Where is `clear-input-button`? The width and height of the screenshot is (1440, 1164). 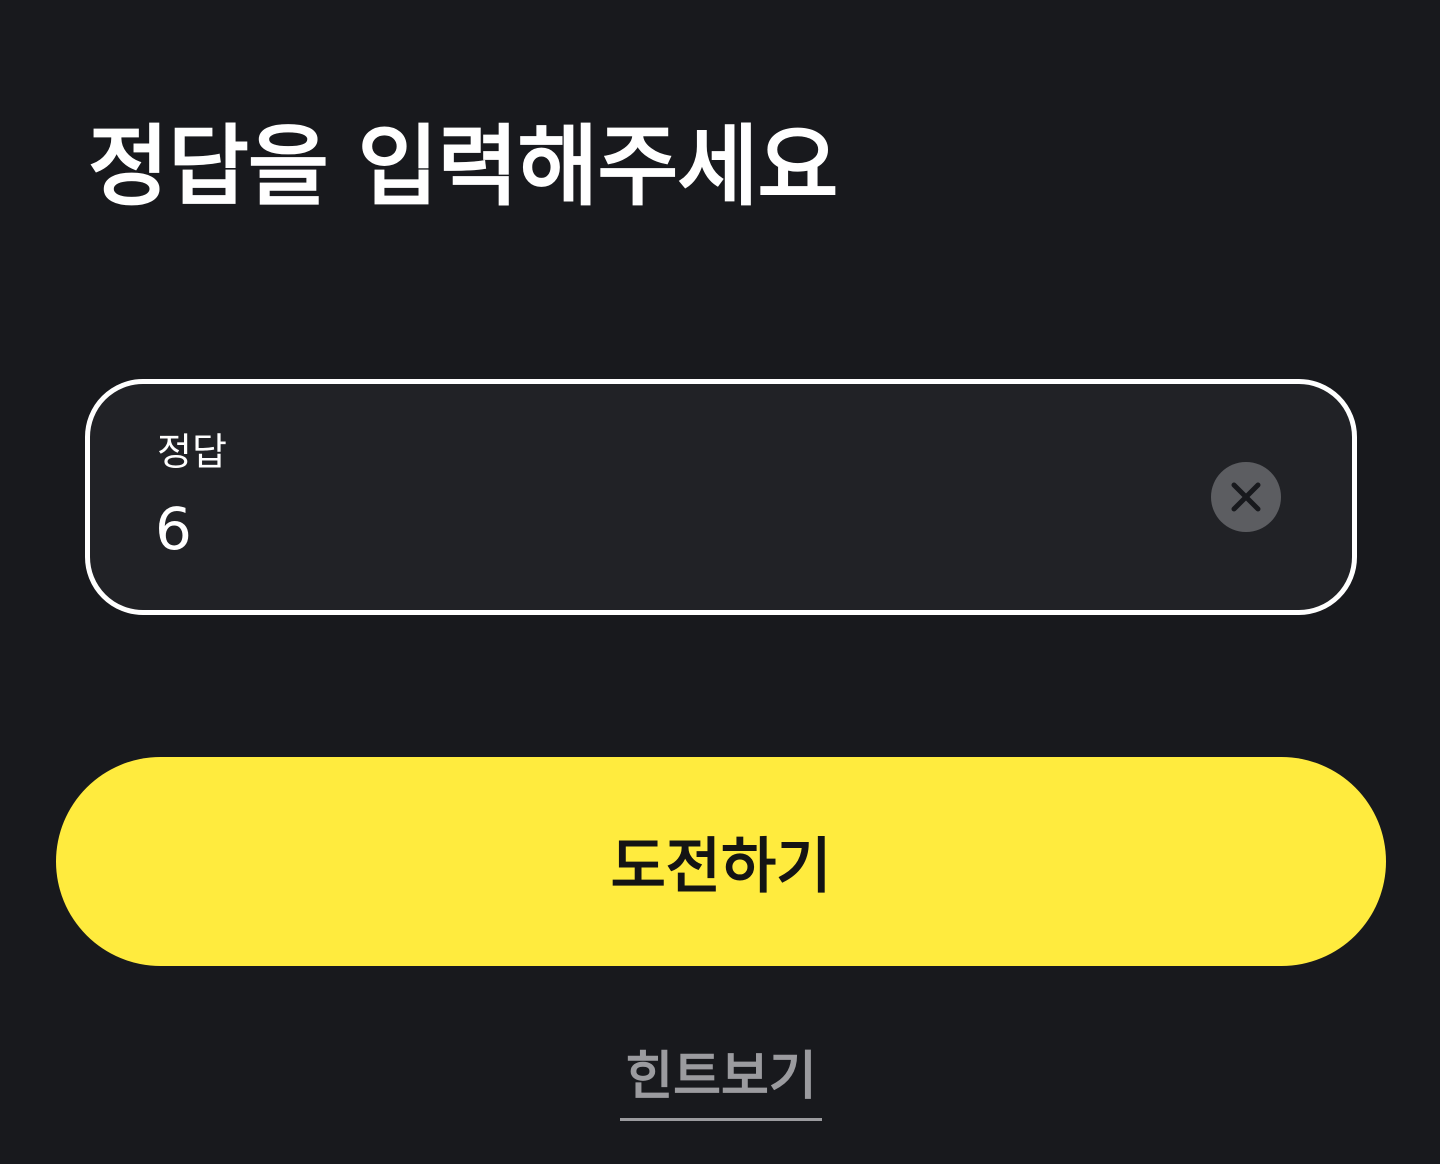 clear-input-button is located at coordinates (1246, 497).